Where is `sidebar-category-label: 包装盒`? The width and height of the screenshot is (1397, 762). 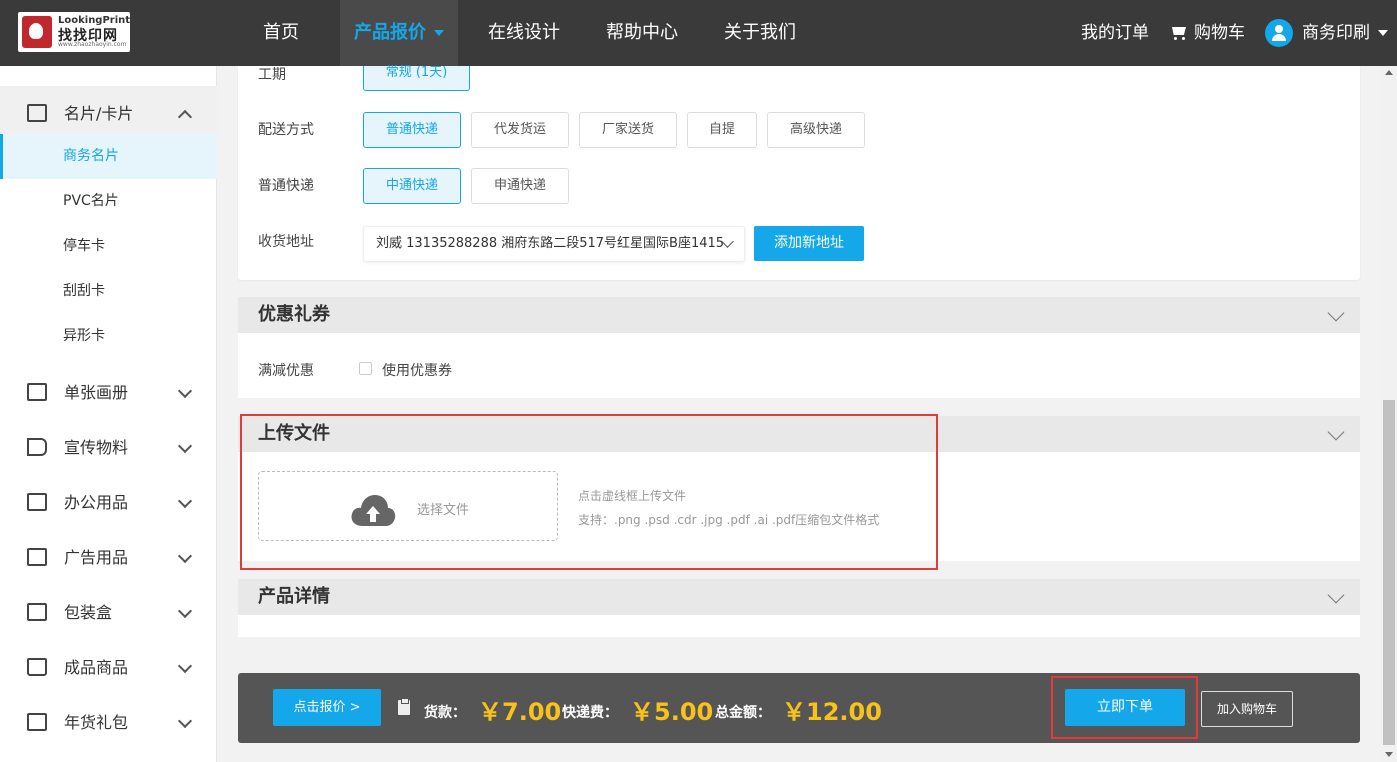 sidebar-category-label: 包装盒 is located at coordinates (88, 612).